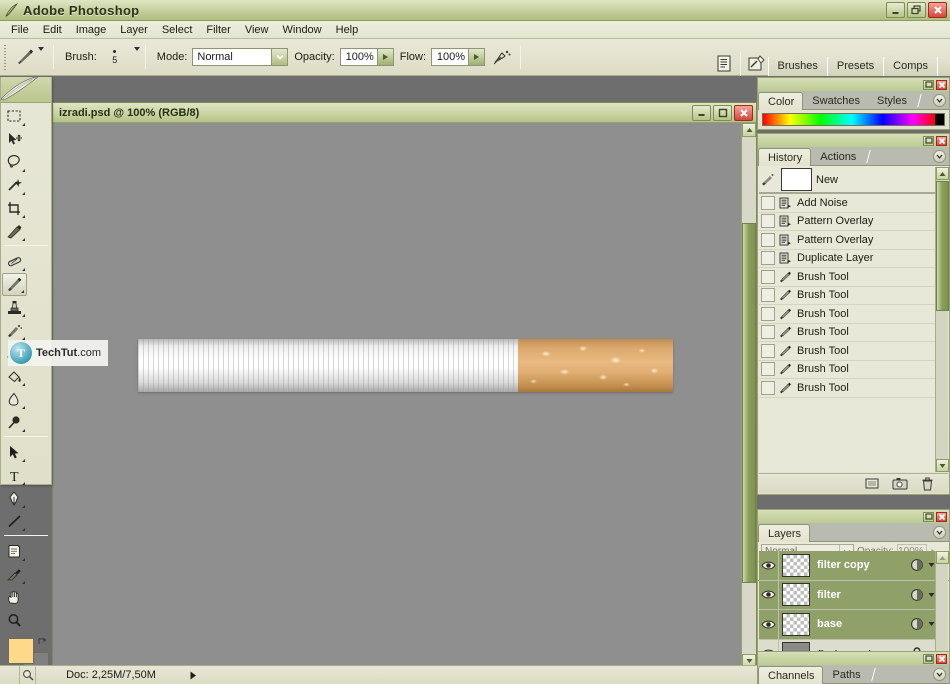 The width and height of the screenshot is (950, 684). Describe the element at coordinates (797, 66) in the screenshot. I see `well-tab-brushes: Brushes` at that location.